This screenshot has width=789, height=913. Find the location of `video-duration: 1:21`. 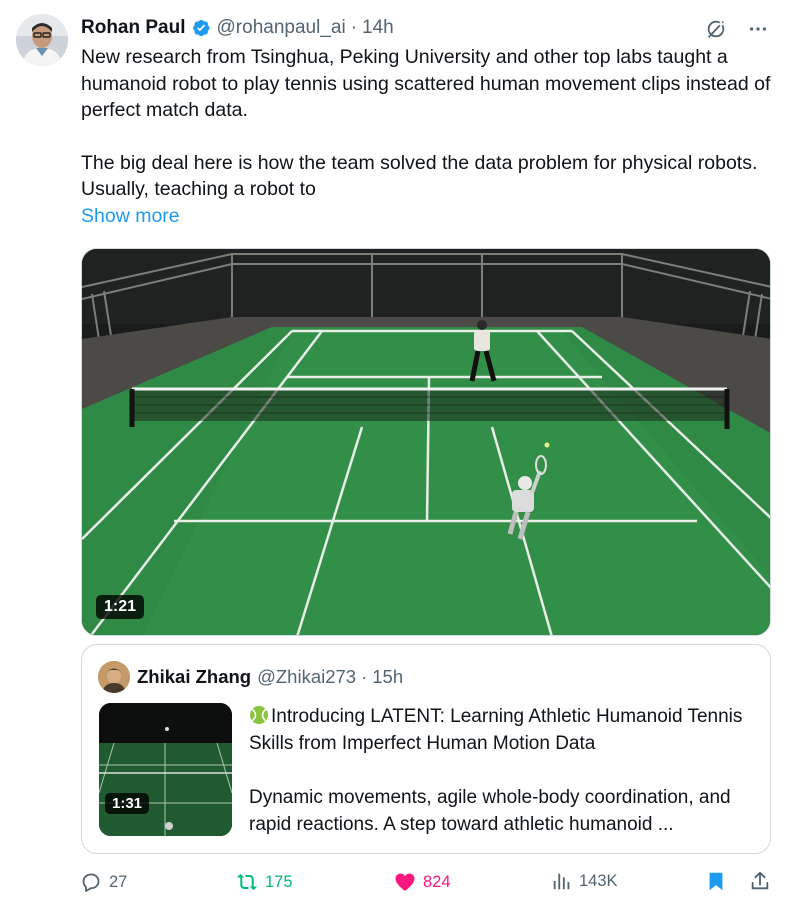

video-duration: 1:21 is located at coordinates (120, 607).